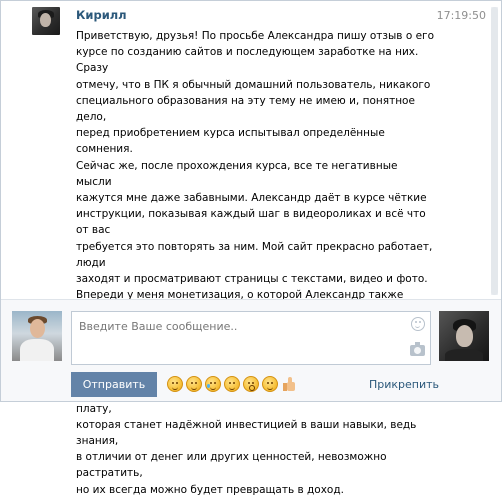  I want to click on attach-link: Прикрепить, so click(404, 384).